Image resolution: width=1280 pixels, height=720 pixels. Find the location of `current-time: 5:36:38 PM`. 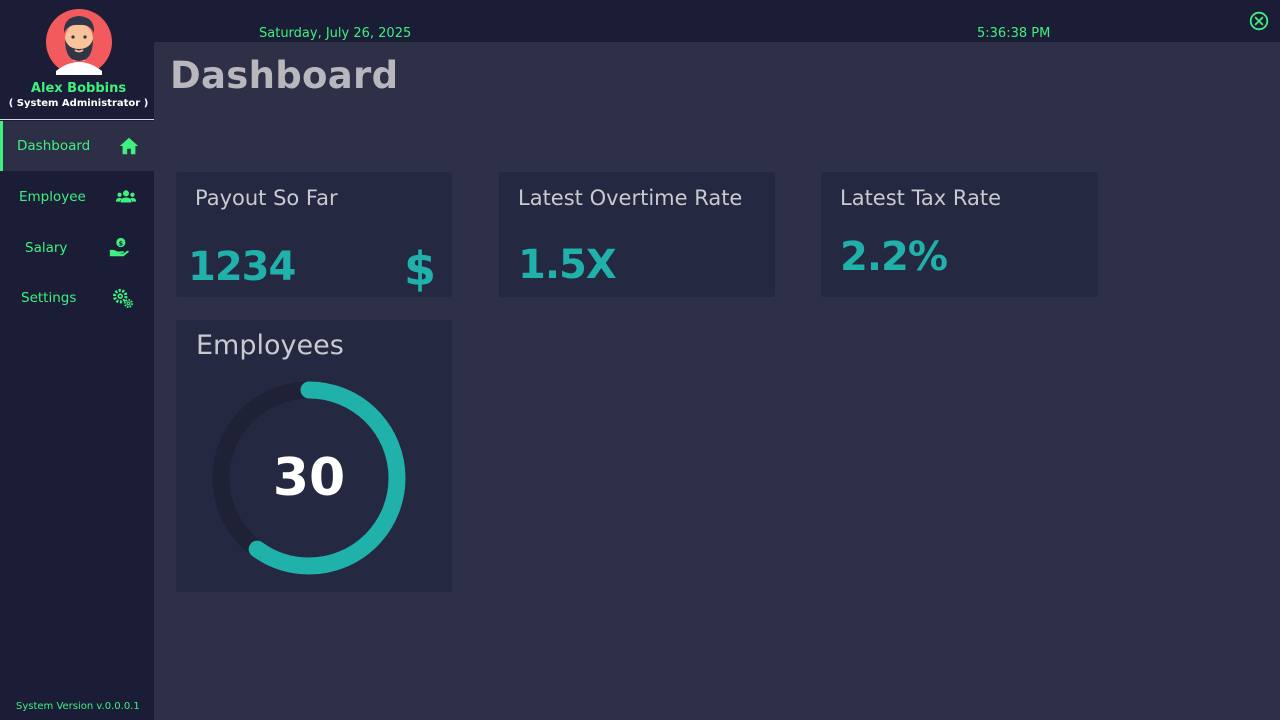

current-time: 5:36:38 PM is located at coordinates (1014, 33).